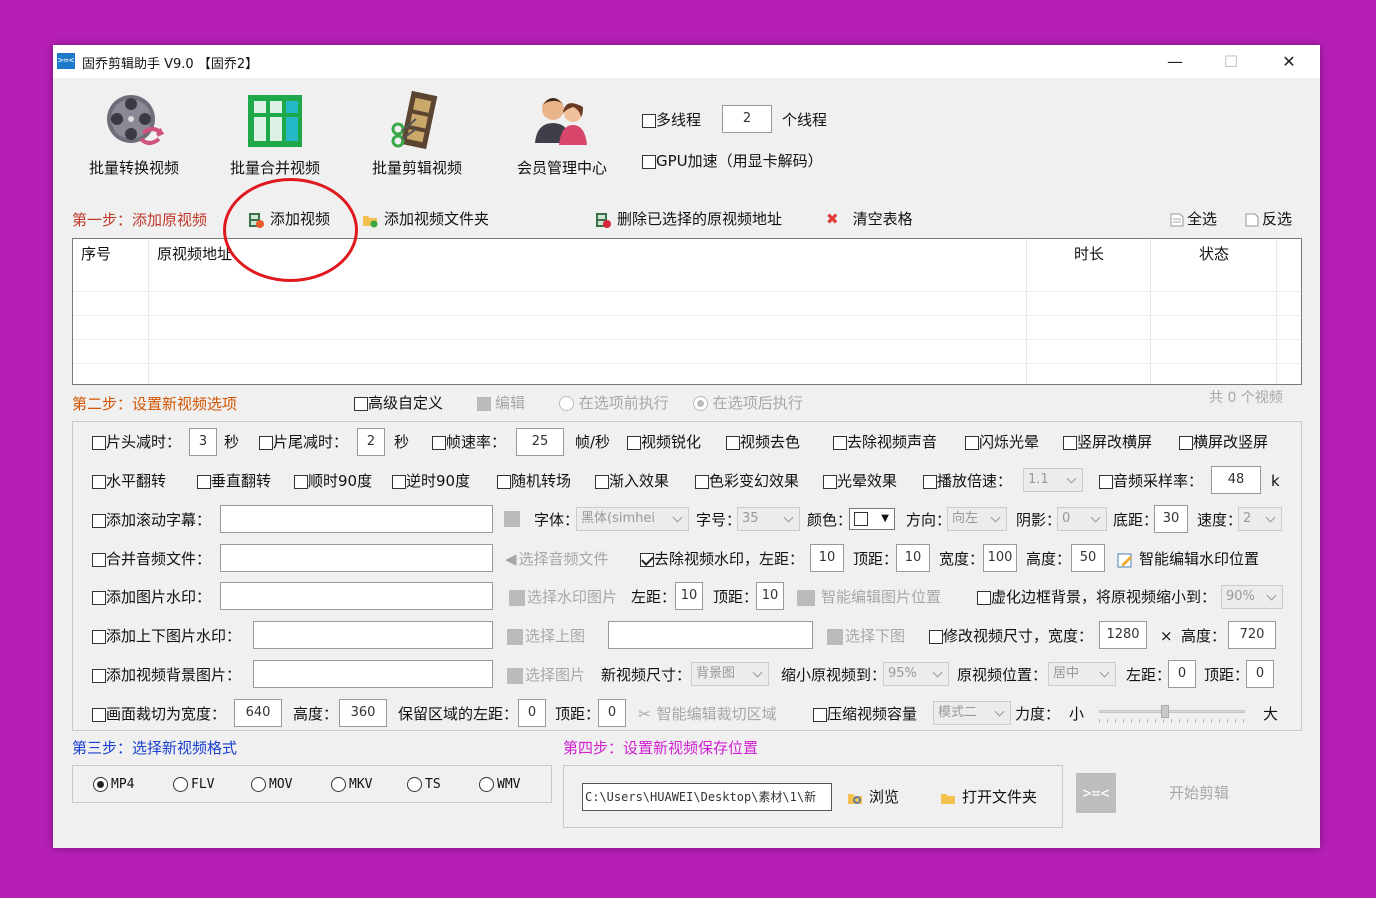  Describe the element at coordinates (869, 597) in the screenshot. I see `smart-img-button: 智能编辑图片位置` at that location.